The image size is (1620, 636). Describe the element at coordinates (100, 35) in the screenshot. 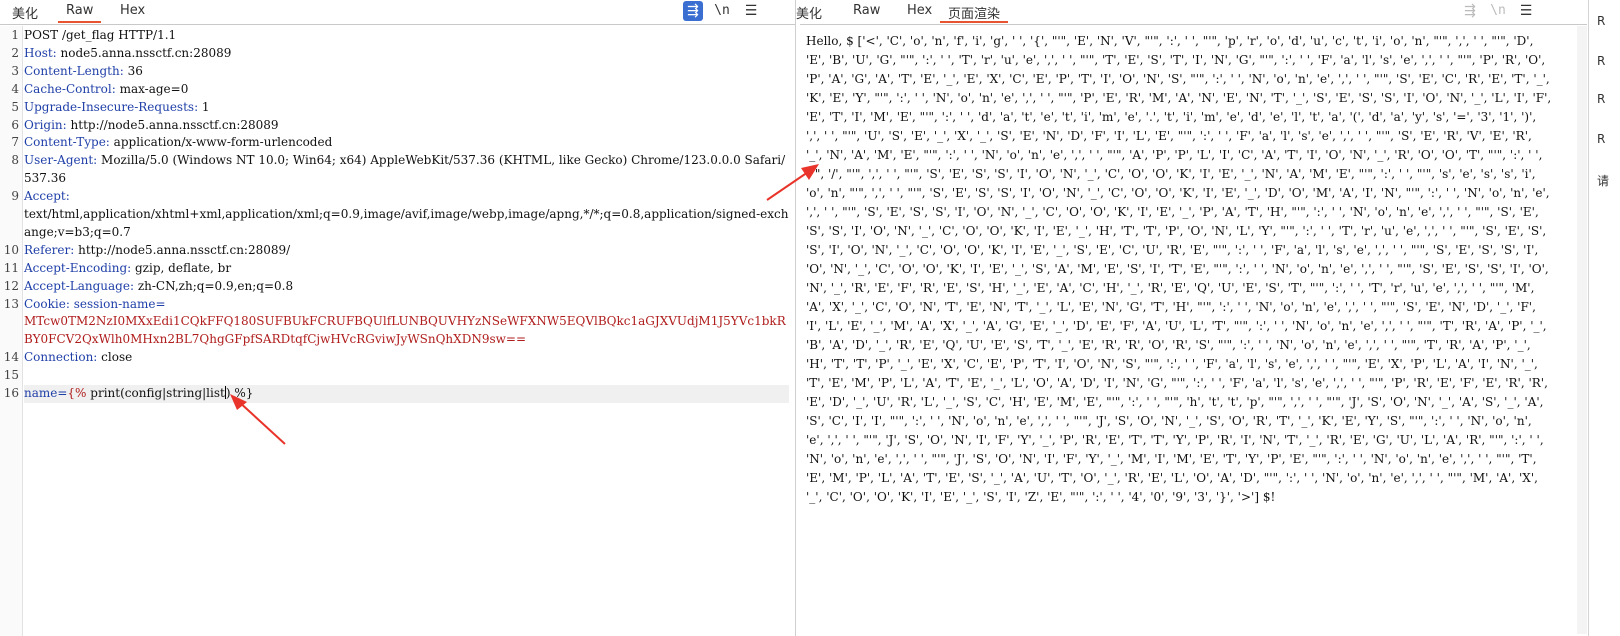

I see `code-token: POST /get_flag HTTP/1.1` at that location.